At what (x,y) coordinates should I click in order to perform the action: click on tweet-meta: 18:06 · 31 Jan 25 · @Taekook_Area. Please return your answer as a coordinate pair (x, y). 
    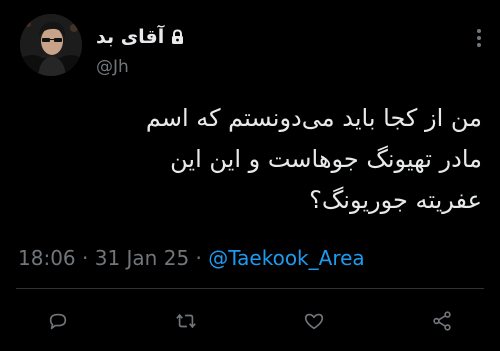
    Looking at the image, I should click on (191, 258).